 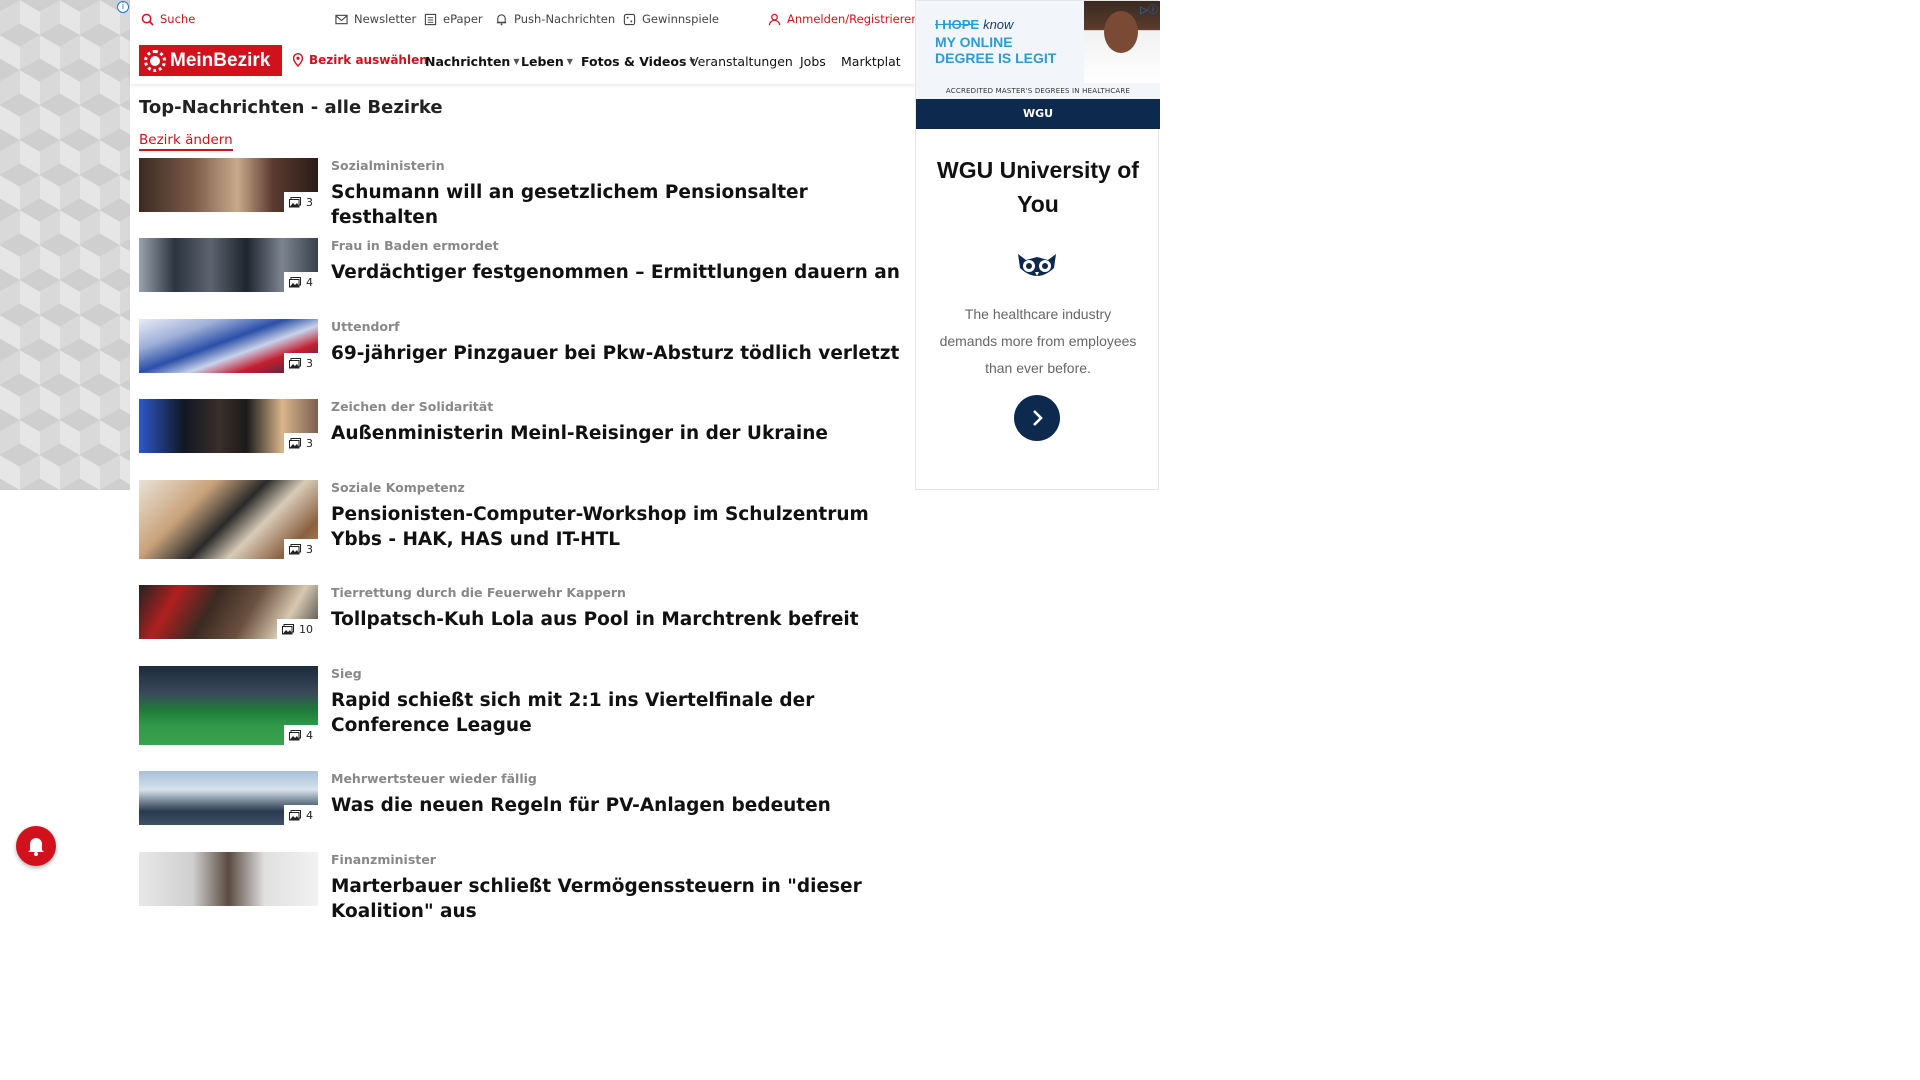 What do you see at coordinates (147, 19) in the screenshot?
I see `search-icon` at bounding box center [147, 19].